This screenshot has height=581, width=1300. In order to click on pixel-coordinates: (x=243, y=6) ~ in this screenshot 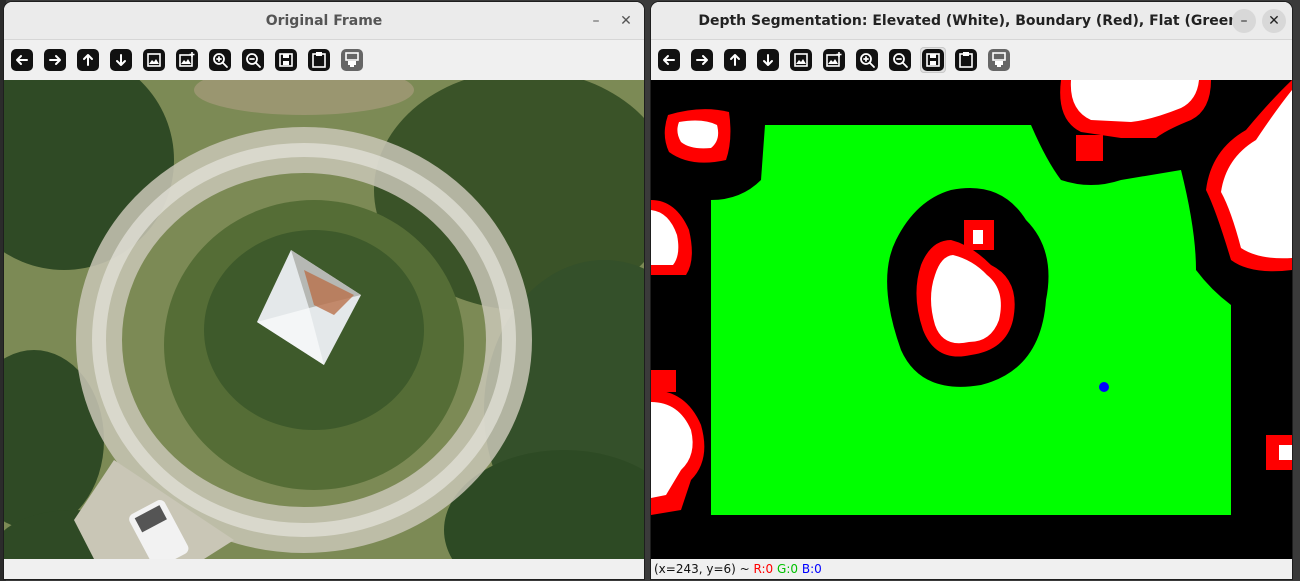, I will do `click(702, 569)`.